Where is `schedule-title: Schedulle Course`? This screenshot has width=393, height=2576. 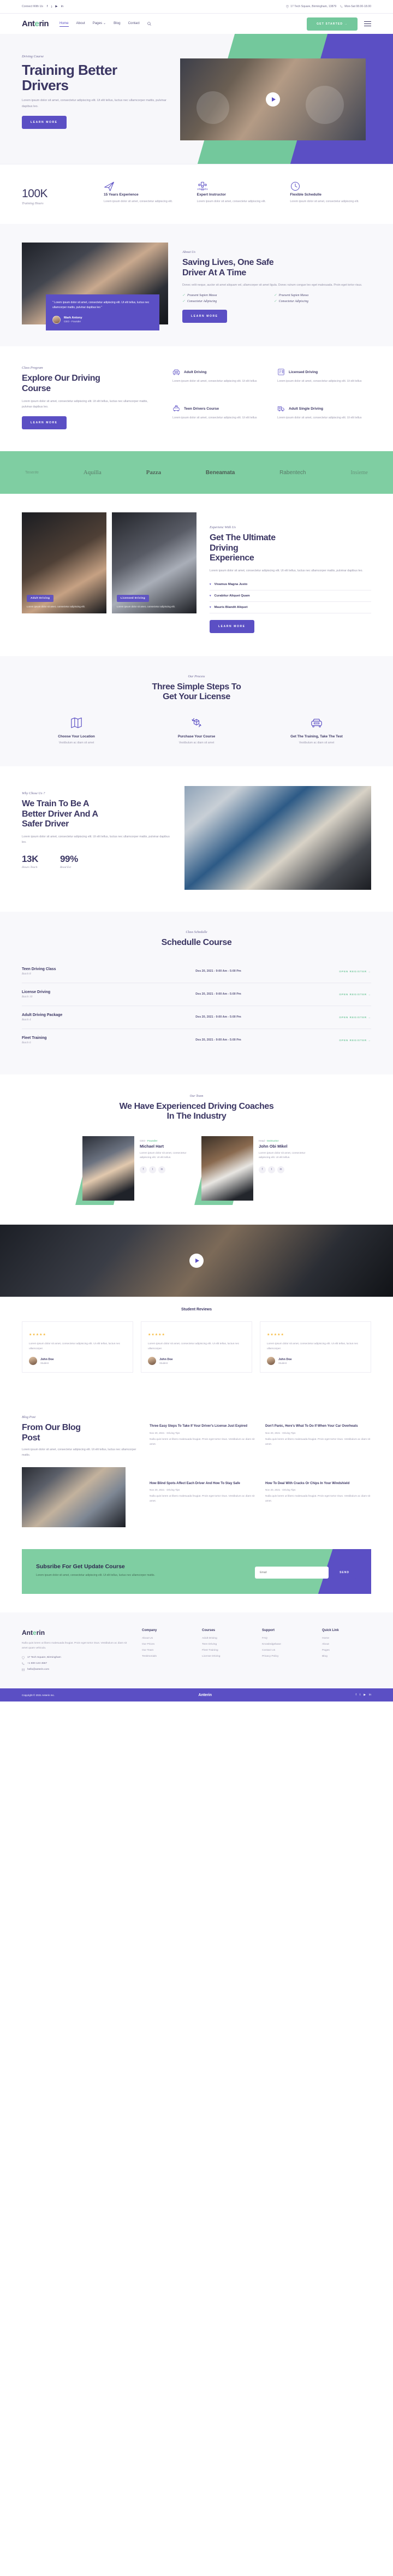
schedule-title: Schedulle Course is located at coordinates (196, 943).